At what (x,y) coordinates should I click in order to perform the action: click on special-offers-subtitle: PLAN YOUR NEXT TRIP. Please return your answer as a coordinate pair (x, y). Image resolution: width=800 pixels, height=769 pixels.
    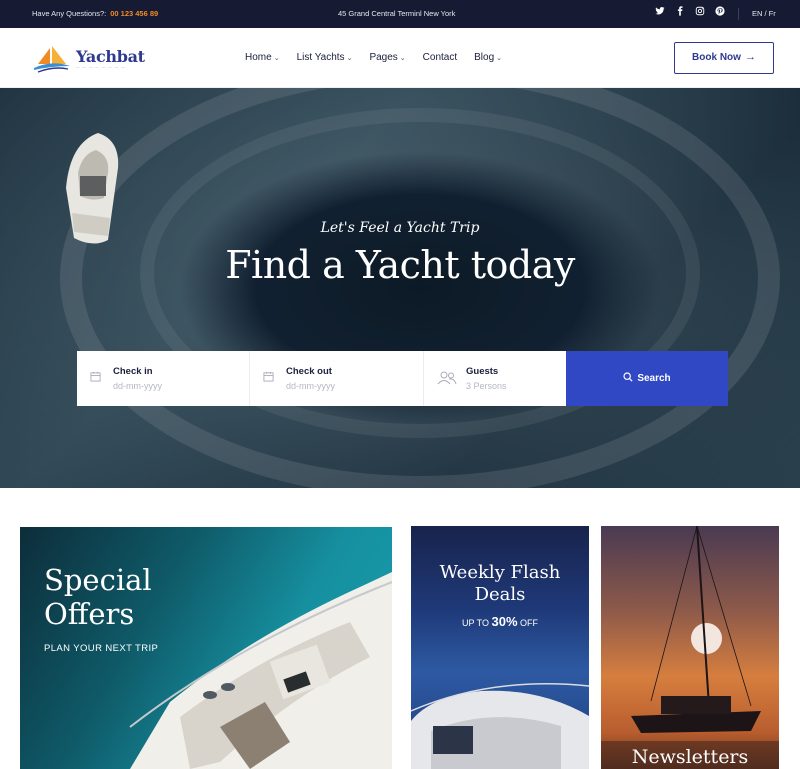
    Looking at the image, I should click on (101, 648).